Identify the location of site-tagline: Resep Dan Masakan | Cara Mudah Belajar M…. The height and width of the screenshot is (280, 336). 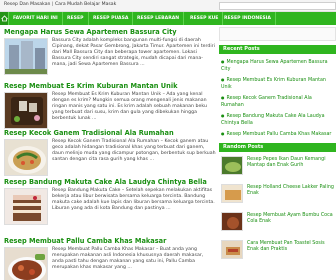
(60, 4).